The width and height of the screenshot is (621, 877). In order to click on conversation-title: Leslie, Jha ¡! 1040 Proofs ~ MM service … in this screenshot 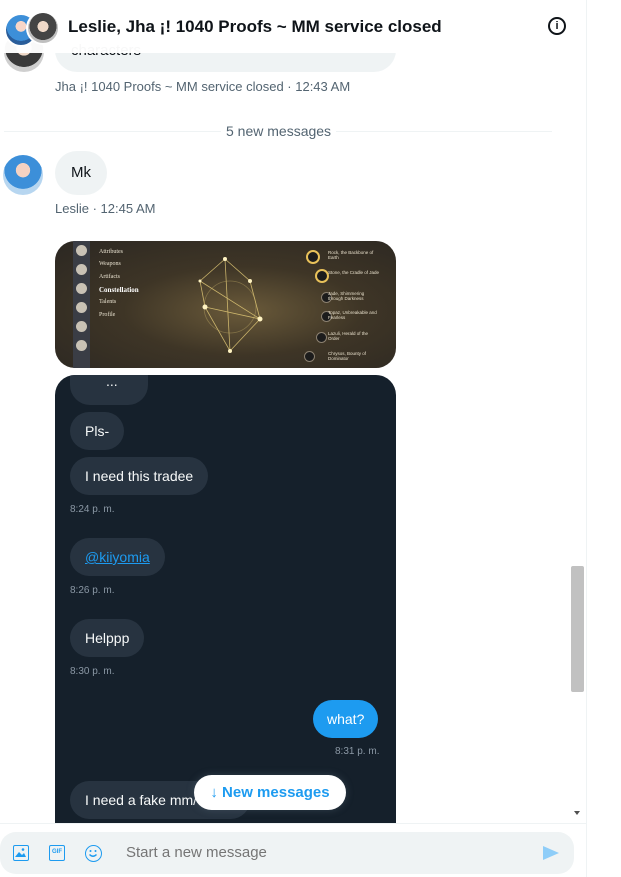, I will do `click(255, 27)`.